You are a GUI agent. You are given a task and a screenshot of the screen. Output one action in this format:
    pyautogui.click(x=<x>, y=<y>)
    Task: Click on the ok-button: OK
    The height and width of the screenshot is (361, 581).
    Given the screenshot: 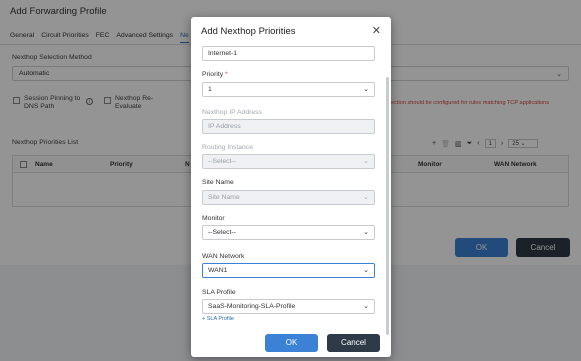 What is the action you would take?
    pyautogui.click(x=291, y=343)
    